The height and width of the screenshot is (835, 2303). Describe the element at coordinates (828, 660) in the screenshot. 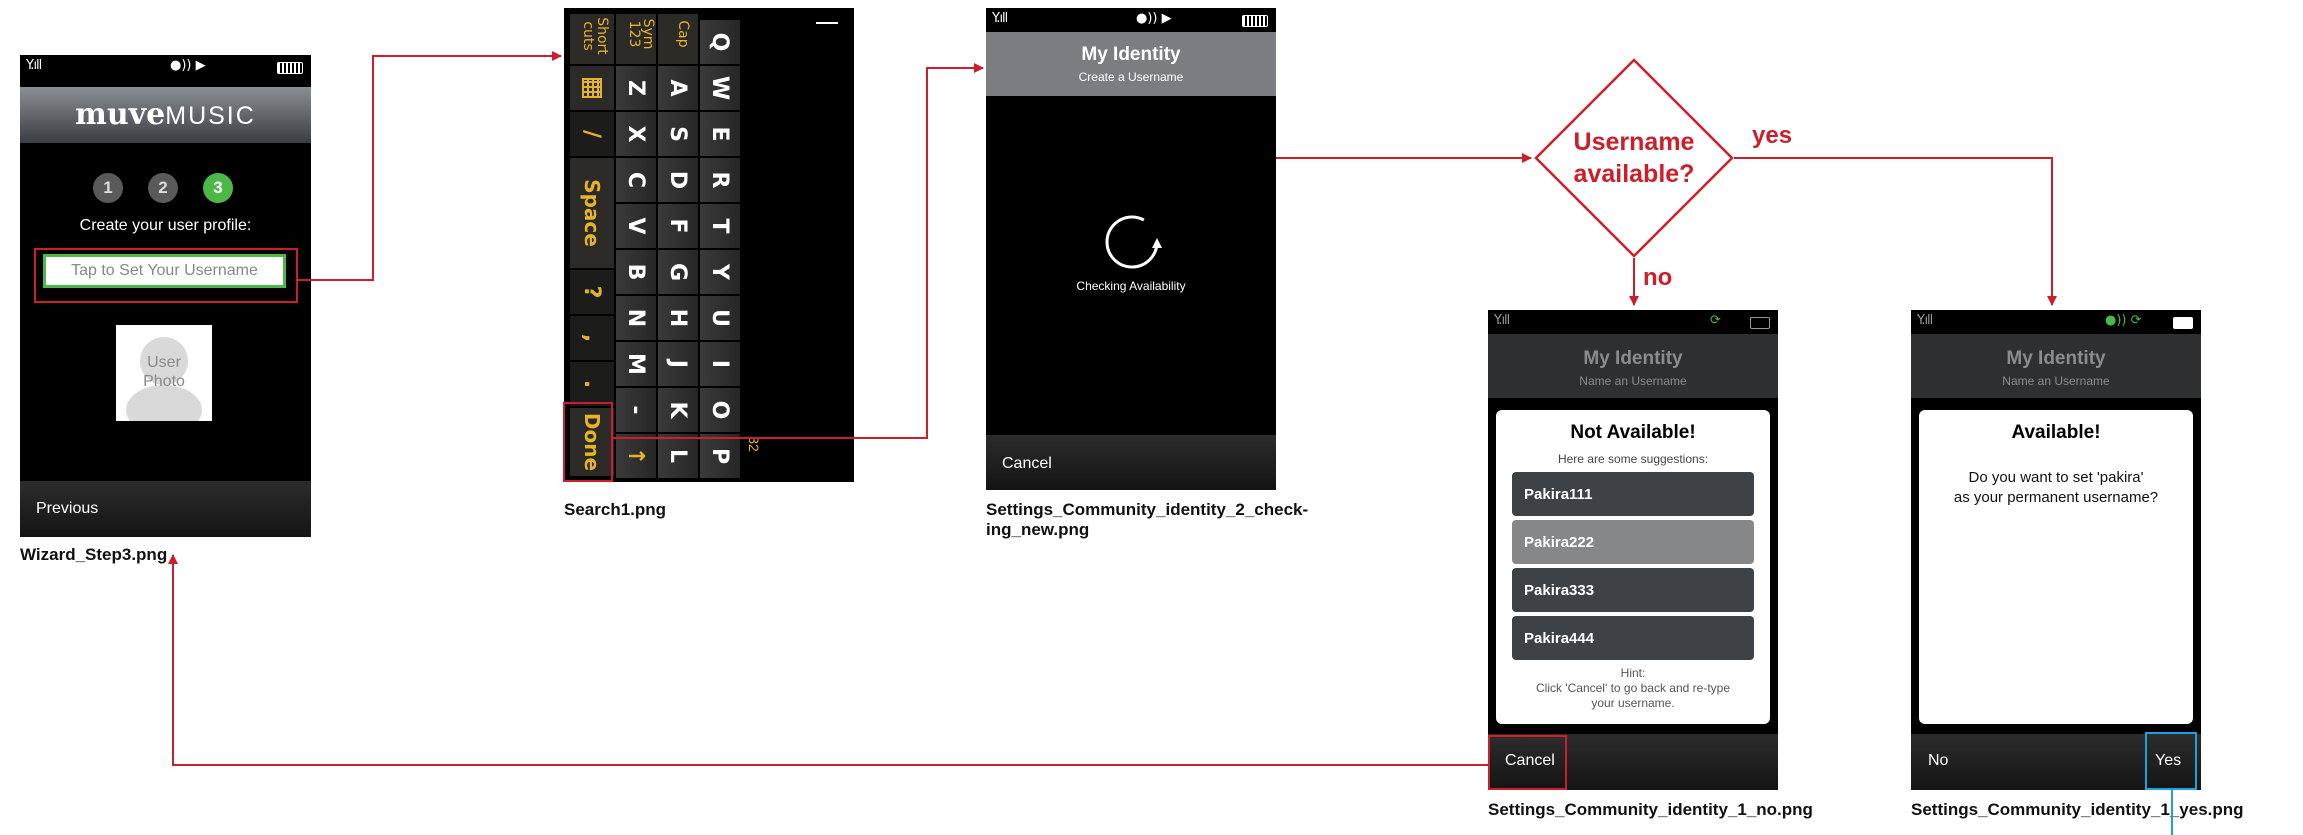

I see `arrow-cancel-to-wizard` at that location.